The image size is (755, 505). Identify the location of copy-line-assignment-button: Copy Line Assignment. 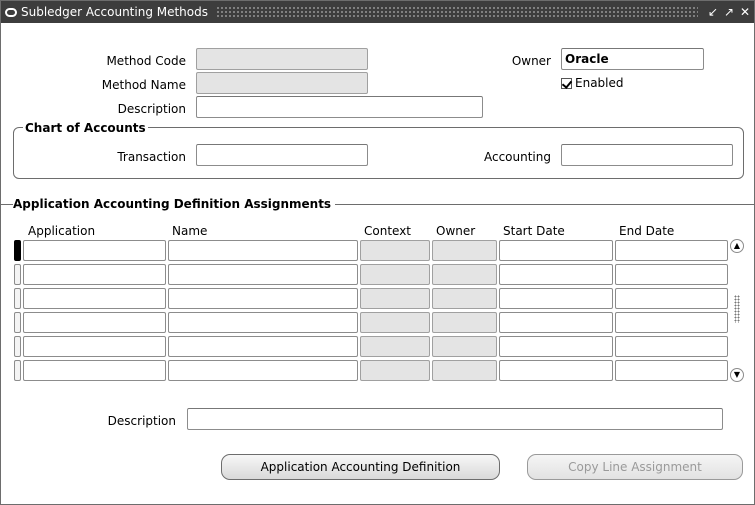
(635, 467).